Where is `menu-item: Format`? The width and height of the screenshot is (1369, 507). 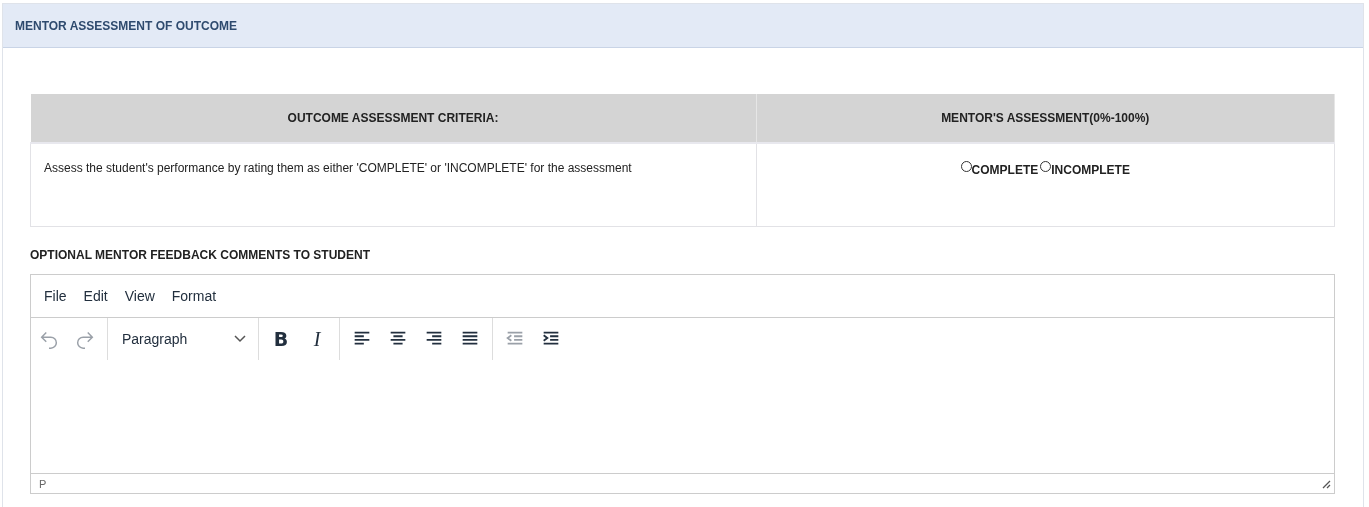
menu-item: Format is located at coordinates (194, 296).